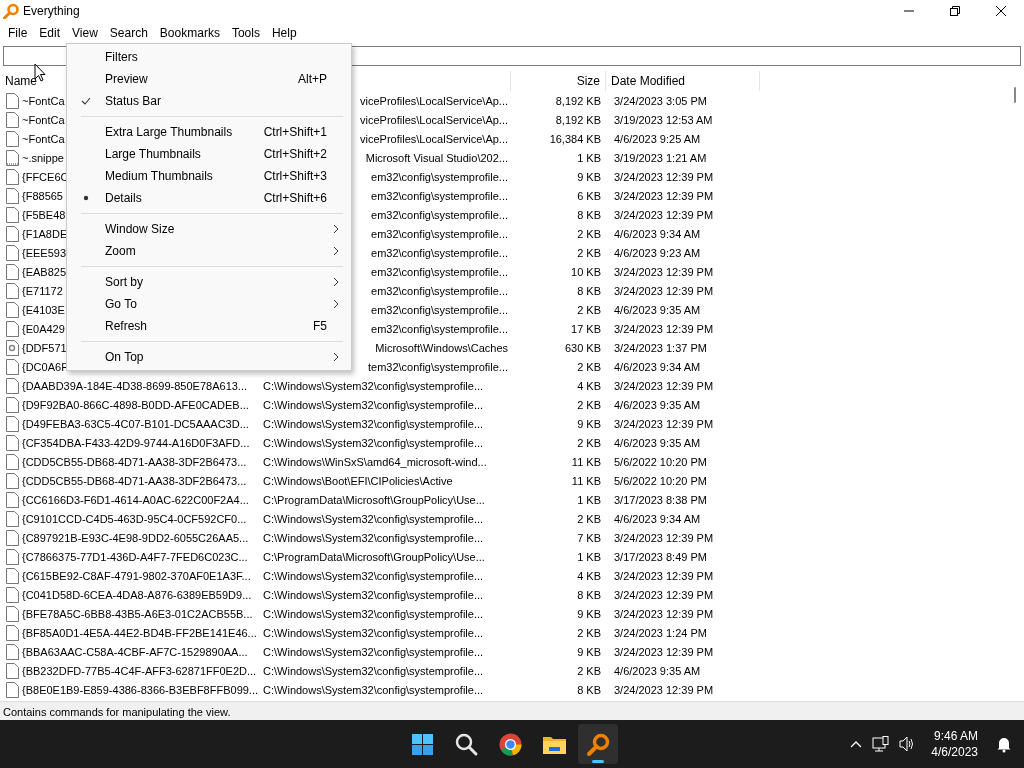 This screenshot has height=768, width=1024. I want to click on menu-option: Medium Thumbnails Ctrl+Shift+3, so click(209, 176).